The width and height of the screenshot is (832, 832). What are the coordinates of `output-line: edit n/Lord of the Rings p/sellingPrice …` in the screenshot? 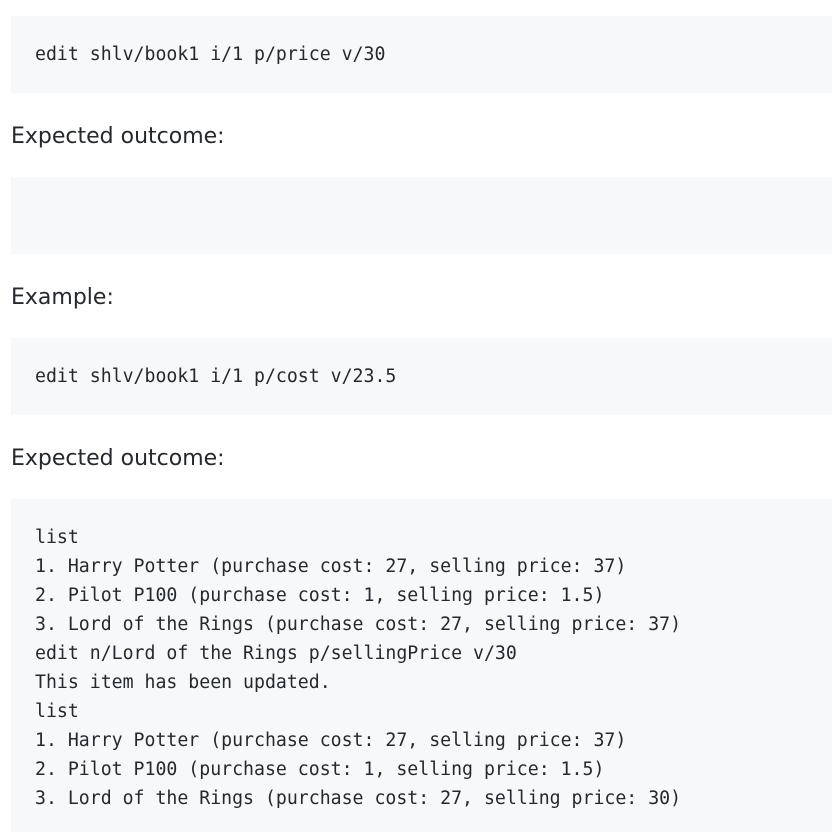 It's located at (276, 653).